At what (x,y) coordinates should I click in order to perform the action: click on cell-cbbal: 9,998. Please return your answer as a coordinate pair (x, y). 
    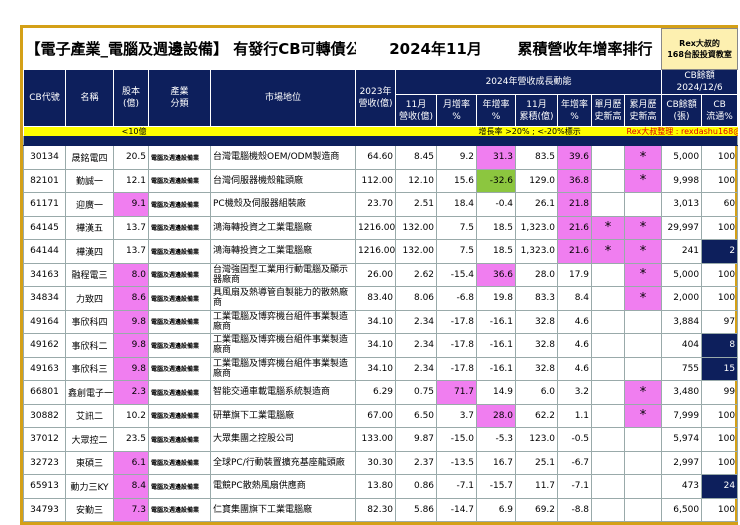
    Looking at the image, I should click on (682, 180).